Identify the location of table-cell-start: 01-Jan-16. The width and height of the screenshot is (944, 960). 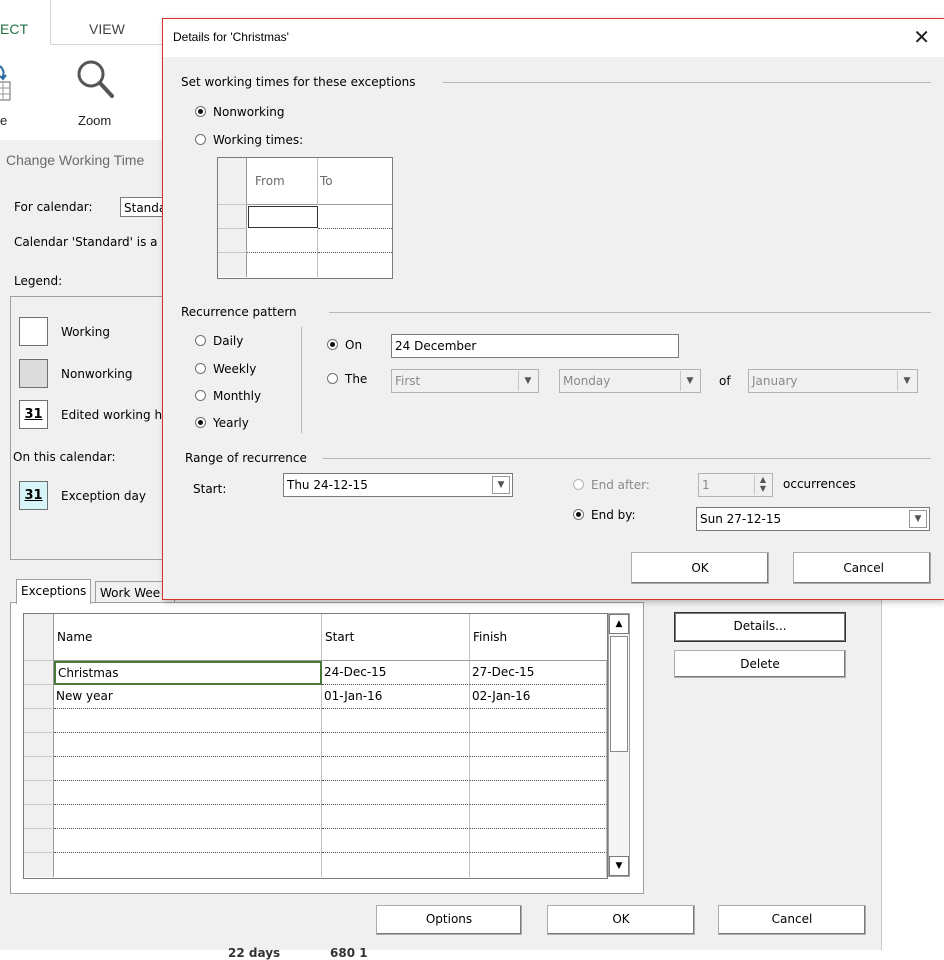
(396, 697).